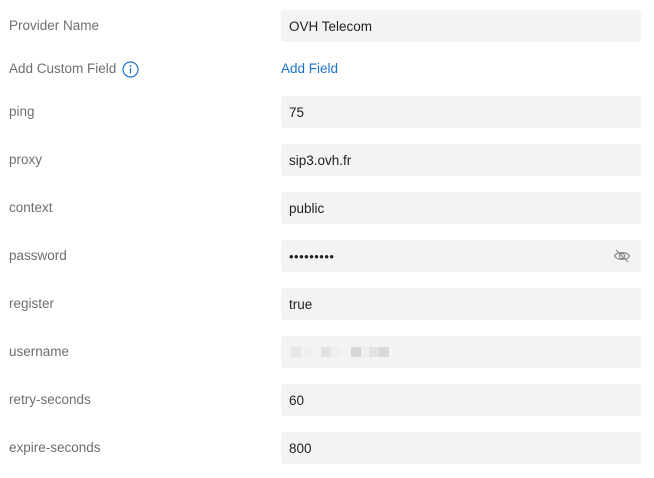 This screenshot has width=654, height=478. Describe the element at coordinates (461, 400) in the screenshot. I see `retry-seconds-input: 60` at that location.